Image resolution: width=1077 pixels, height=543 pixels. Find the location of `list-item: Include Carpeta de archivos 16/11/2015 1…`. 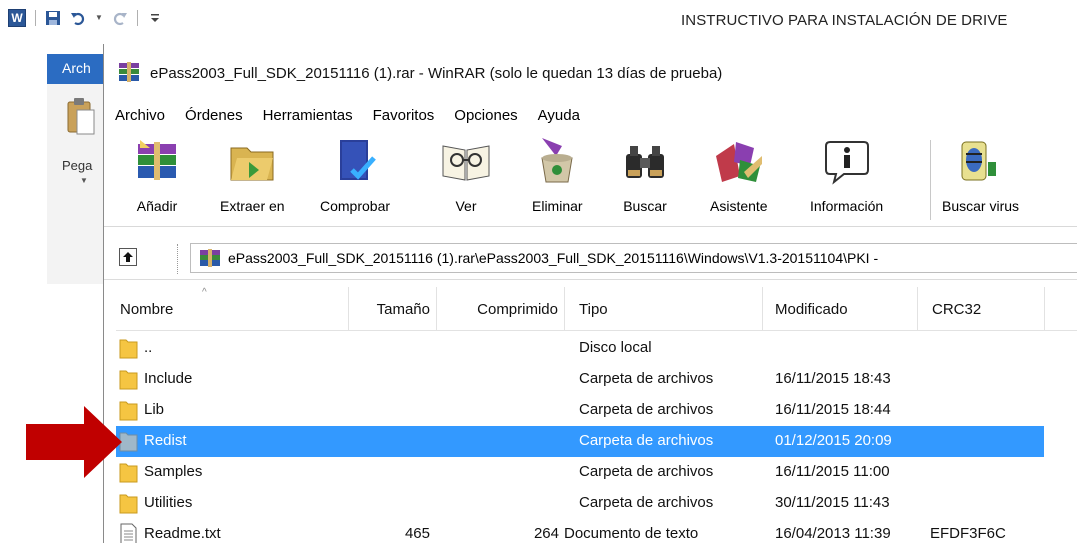

list-item: Include Carpeta de archivos 16/11/2015 1… is located at coordinates (590, 379).